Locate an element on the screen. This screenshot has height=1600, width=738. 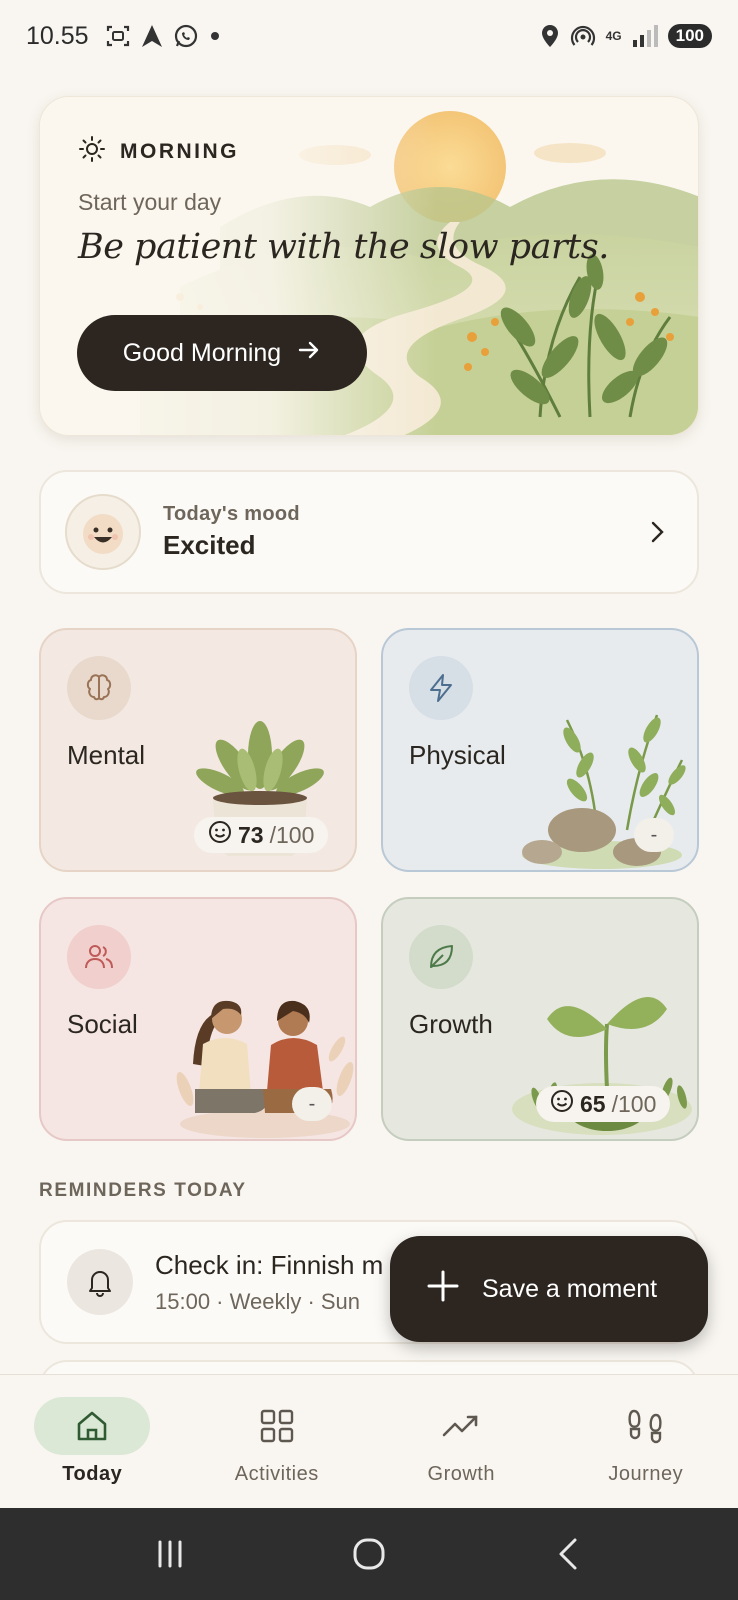
hero-label: MORNING is located at coordinates (158, 152).